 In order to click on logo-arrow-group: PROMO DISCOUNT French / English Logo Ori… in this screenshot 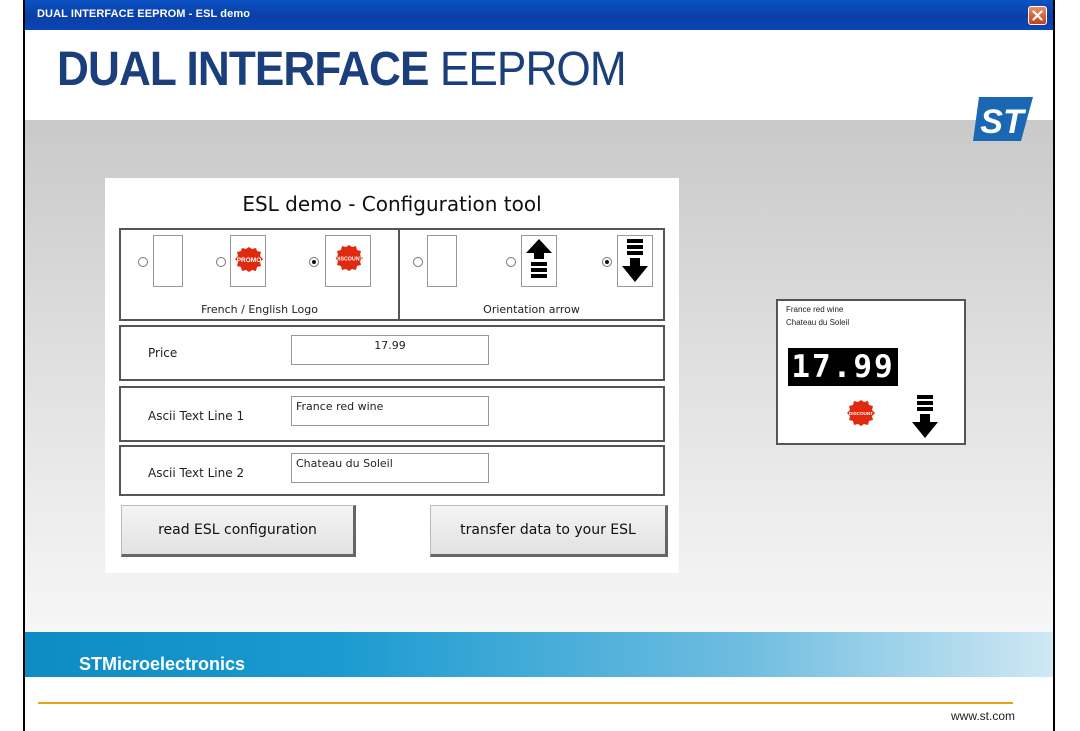, I will do `click(392, 274)`.